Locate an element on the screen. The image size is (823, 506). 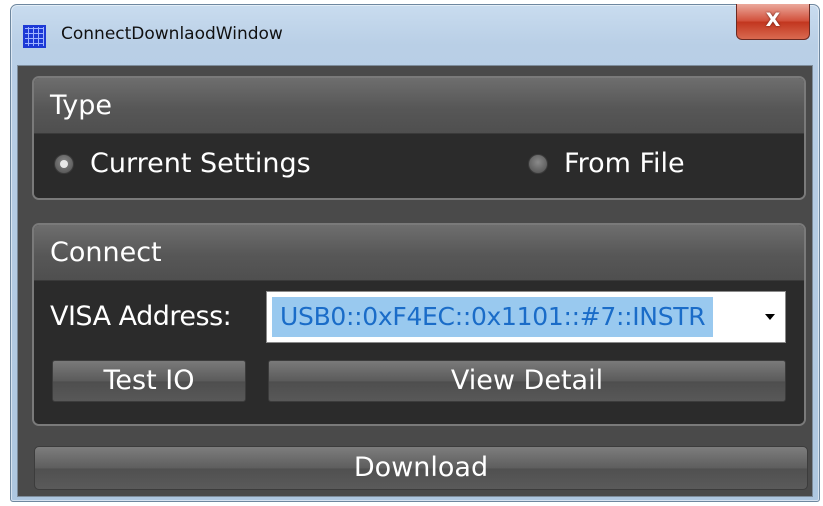
from-file-label: From File is located at coordinates (624, 163).